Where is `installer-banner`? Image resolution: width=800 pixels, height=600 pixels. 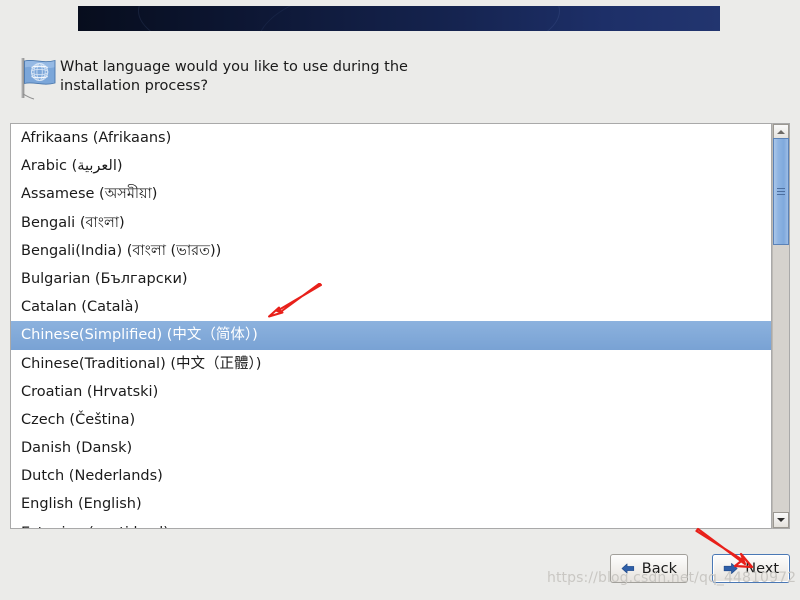
installer-banner is located at coordinates (399, 18).